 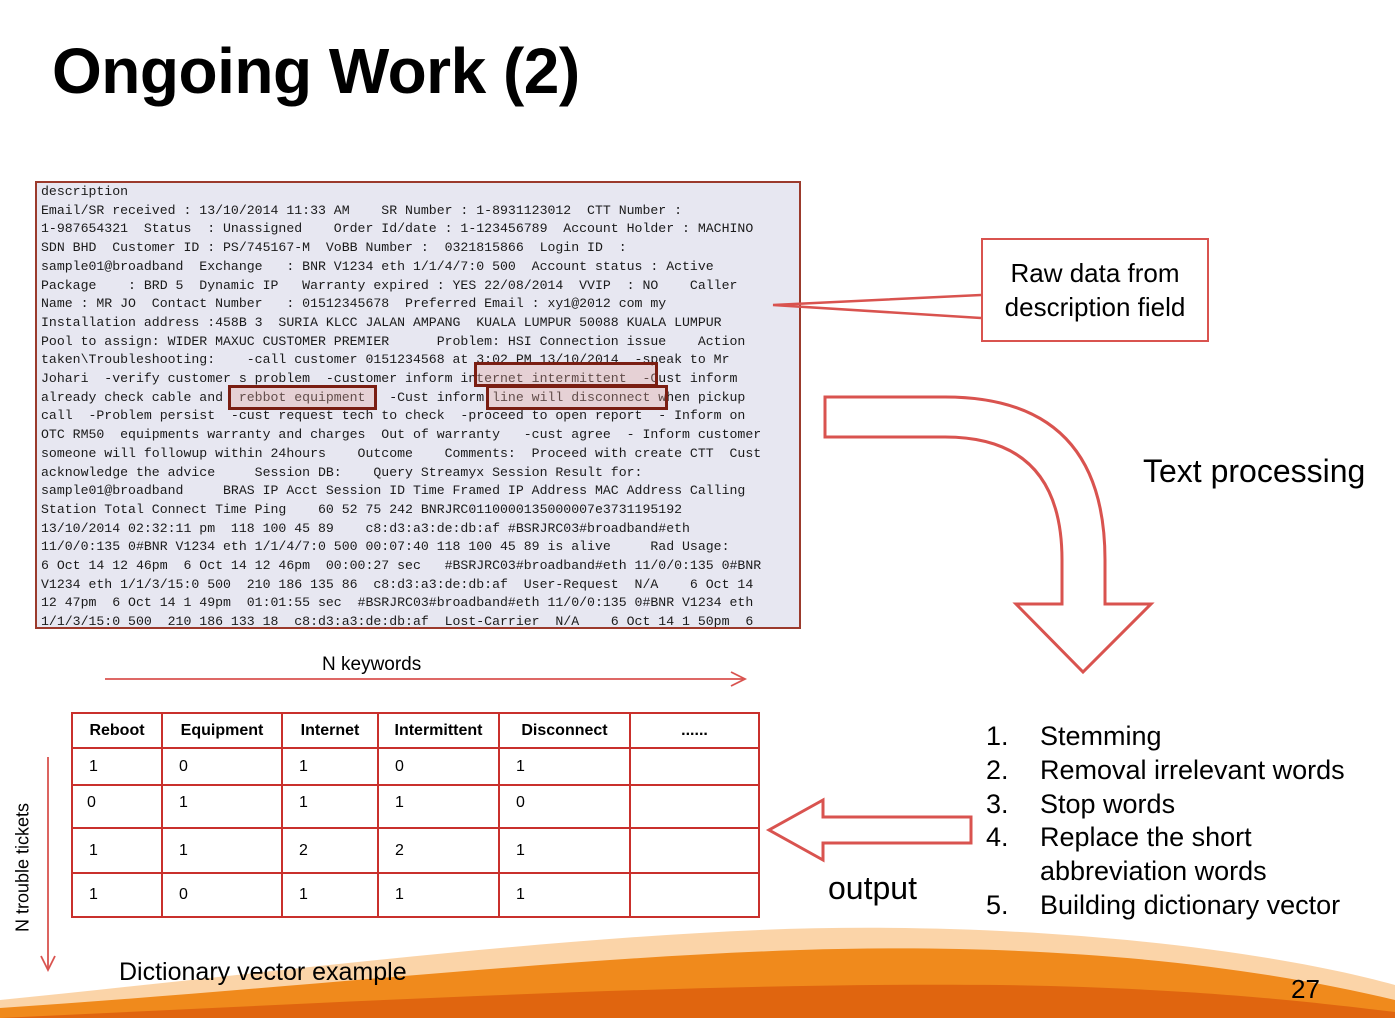 What do you see at coordinates (997, 769) in the screenshot?
I see `step-number: 2.` at bounding box center [997, 769].